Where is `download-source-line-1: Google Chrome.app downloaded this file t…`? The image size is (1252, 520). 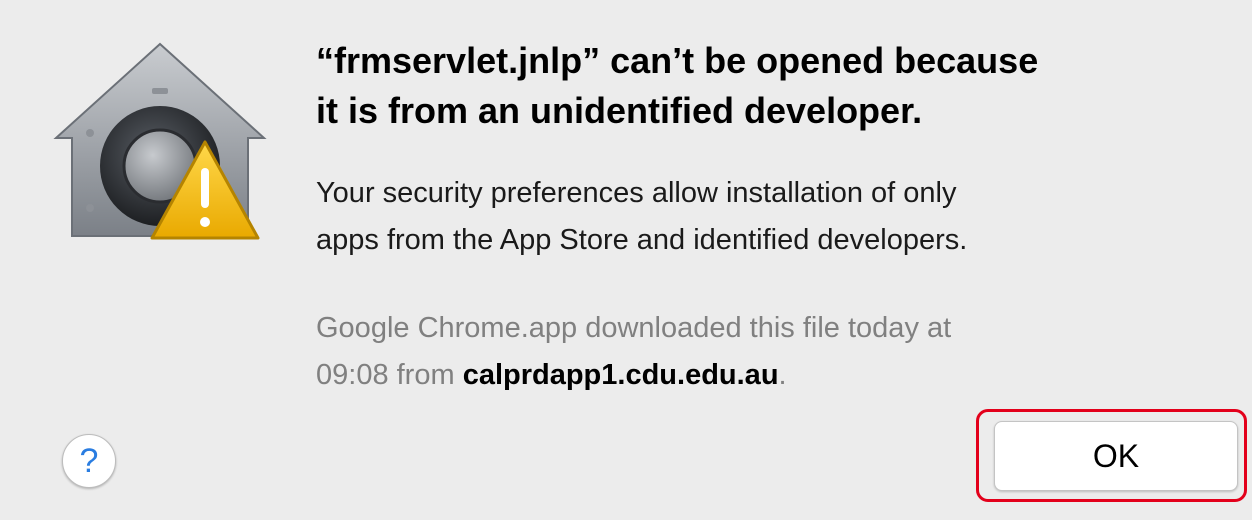 download-source-line-1: Google Chrome.app downloaded this file t… is located at coordinates (634, 328).